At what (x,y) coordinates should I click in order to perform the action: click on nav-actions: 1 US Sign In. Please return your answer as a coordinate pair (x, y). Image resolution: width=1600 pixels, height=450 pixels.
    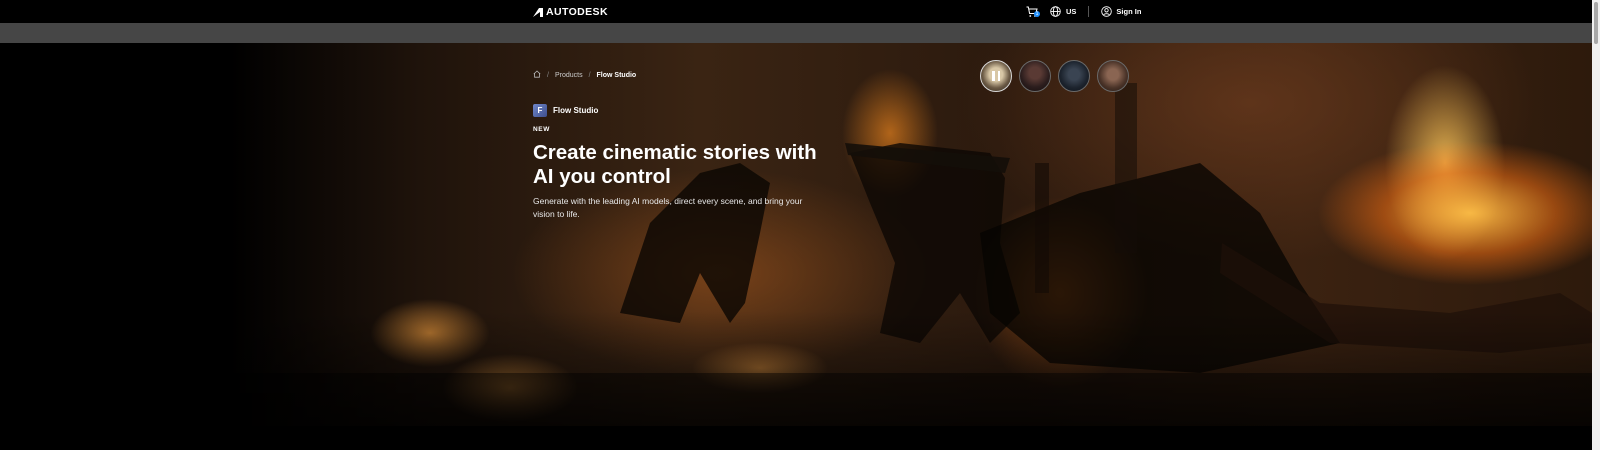
    Looking at the image, I should click on (1083, 11).